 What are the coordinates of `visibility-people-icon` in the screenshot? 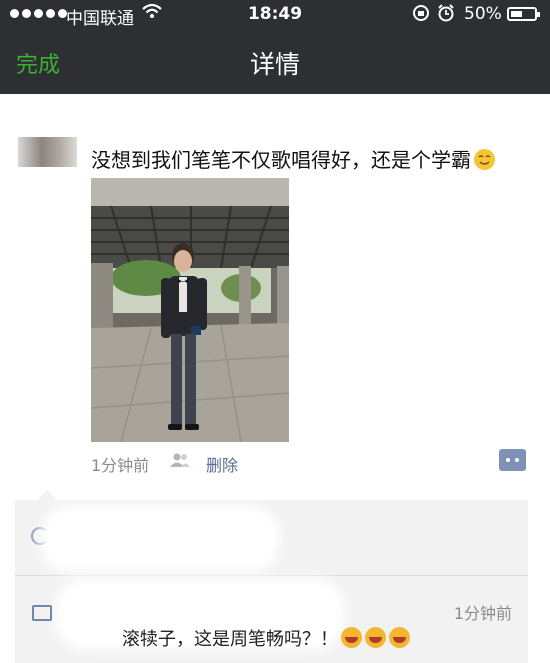 It's located at (180, 460).